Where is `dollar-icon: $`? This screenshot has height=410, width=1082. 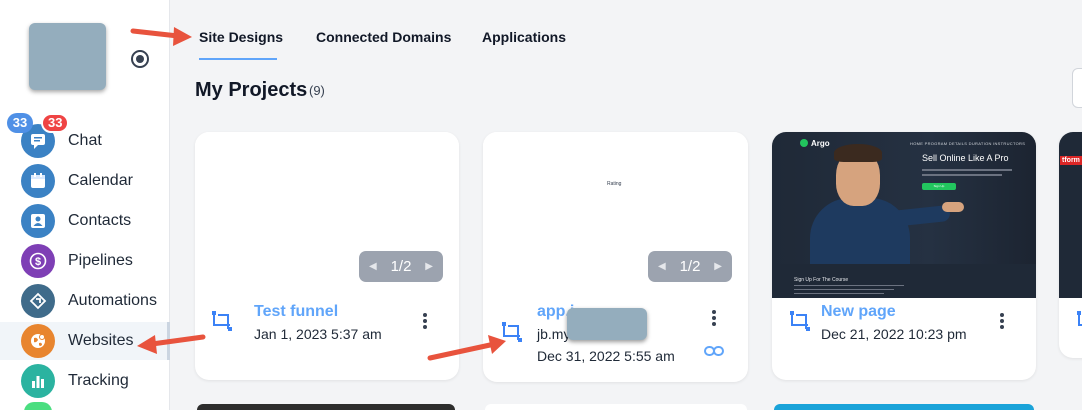
dollar-icon: $ is located at coordinates (38, 261).